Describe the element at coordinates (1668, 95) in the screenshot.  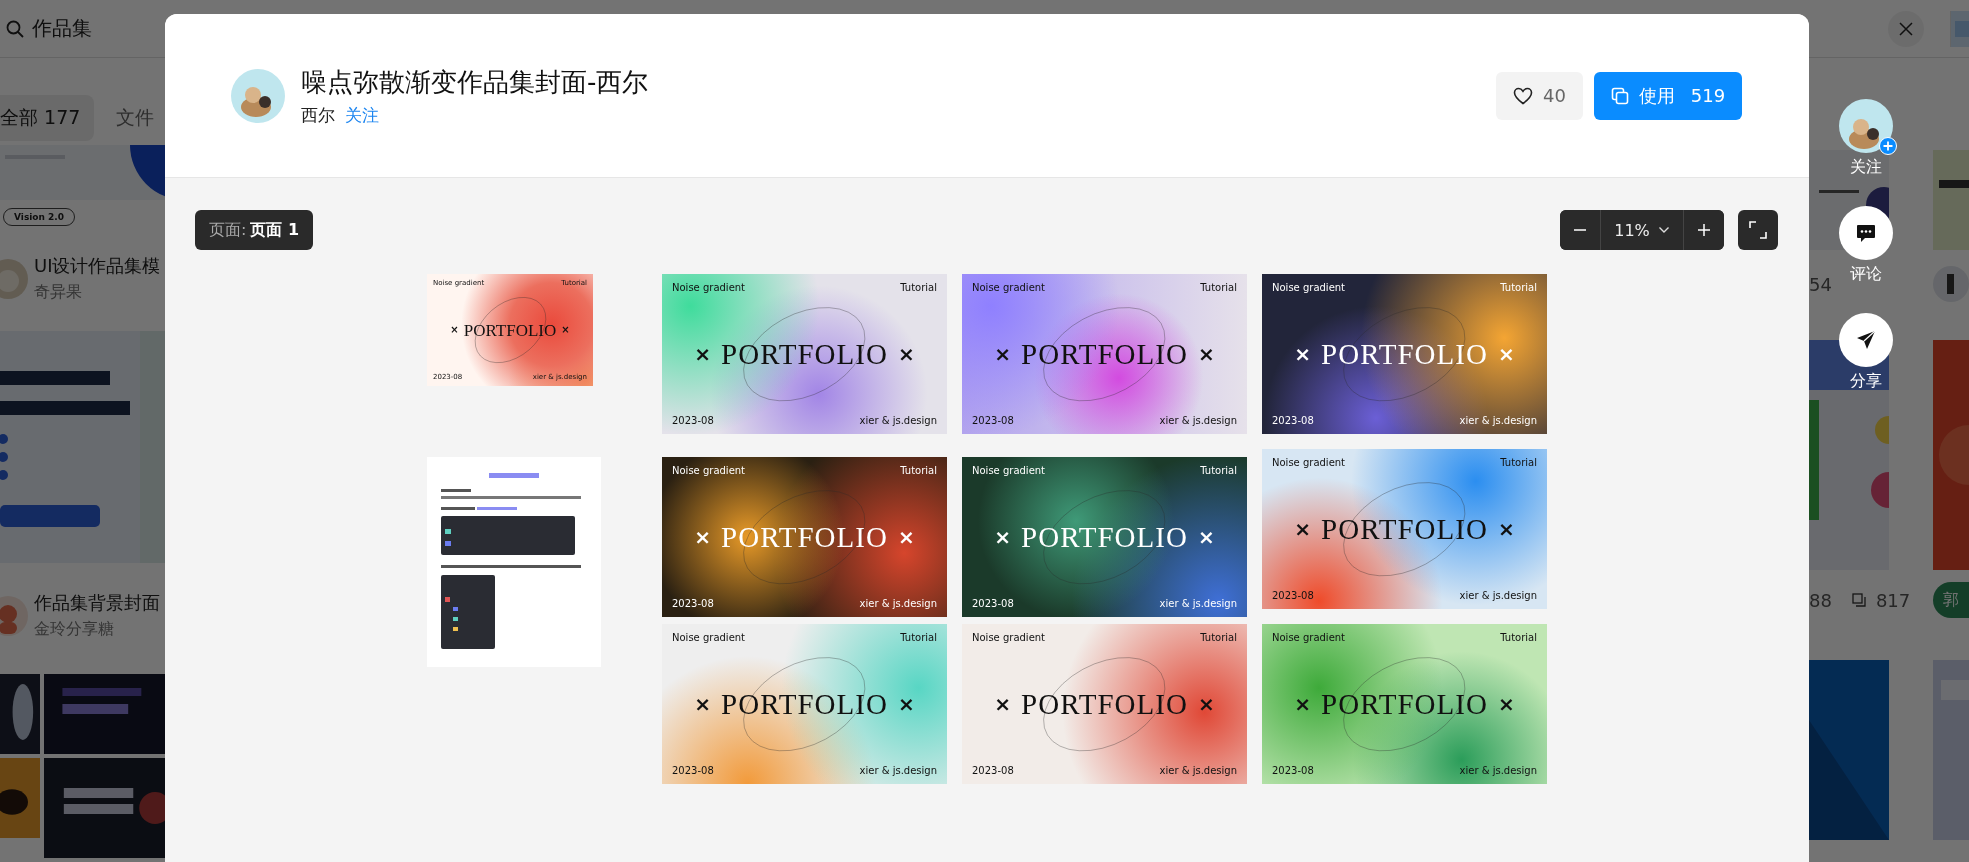
I see `use-button: 使用 519` at that location.